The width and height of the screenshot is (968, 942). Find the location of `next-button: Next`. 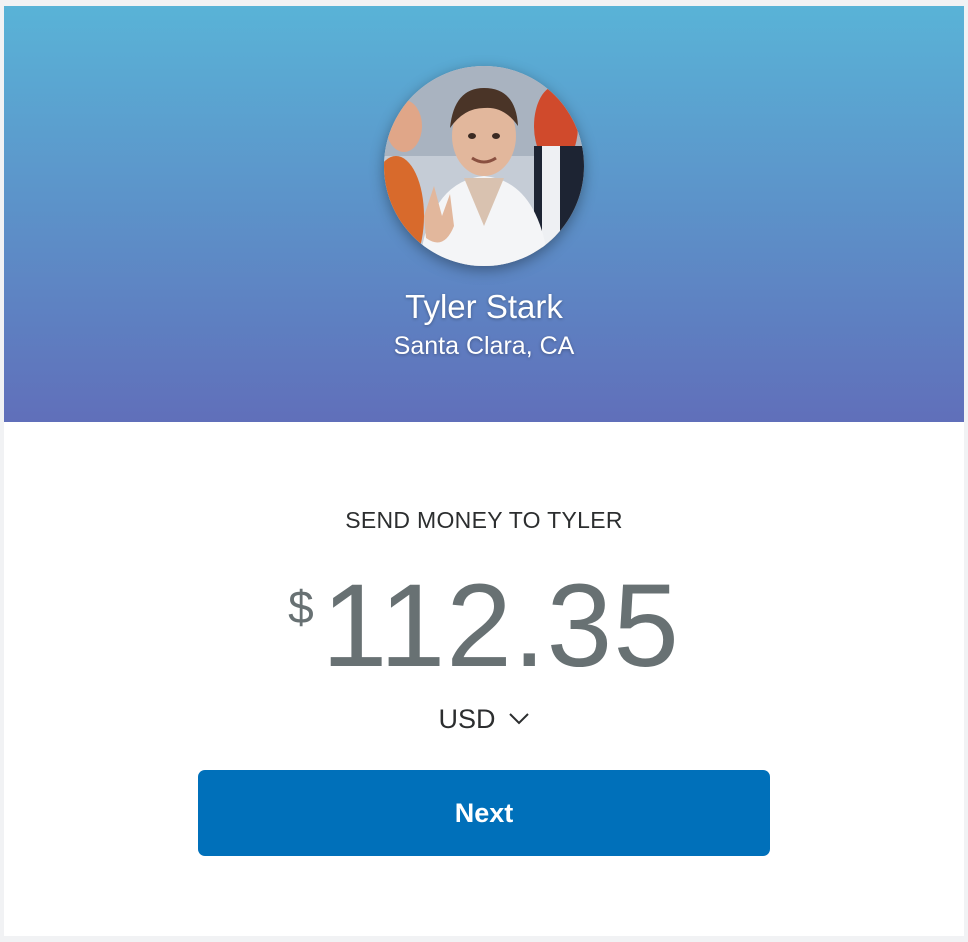

next-button: Next is located at coordinates (484, 813).